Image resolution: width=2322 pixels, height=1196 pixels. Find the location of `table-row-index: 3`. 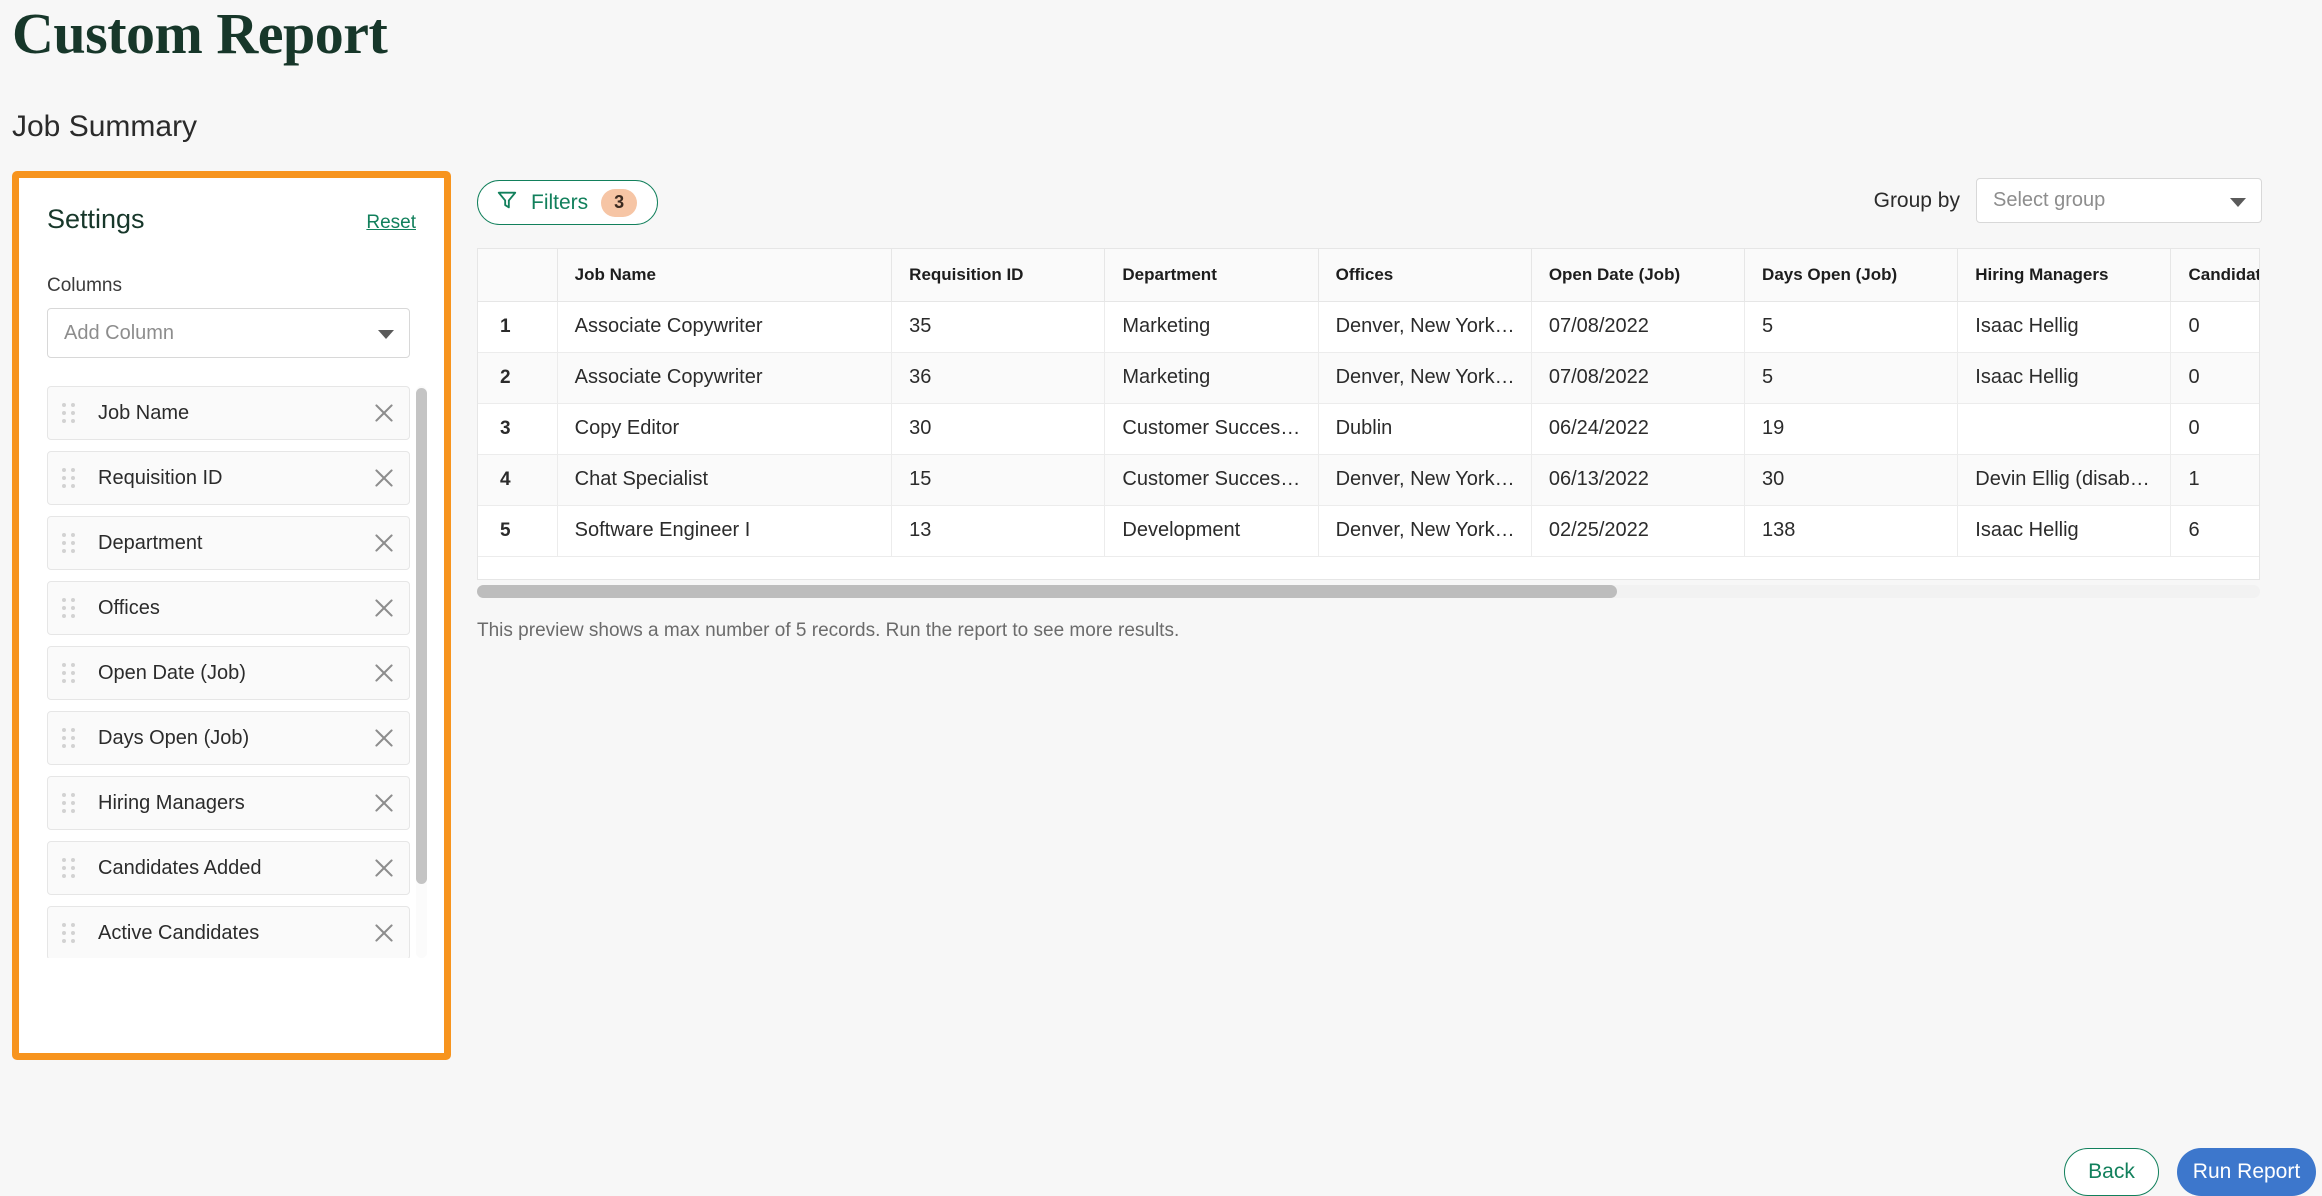

table-row-index: 3 is located at coordinates (518, 429).